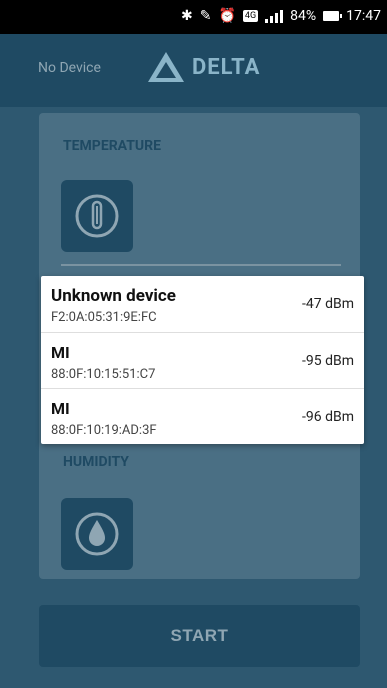  I want to click on device-mac: 88:0F:10:19:AD:3F, so click(104, 430).